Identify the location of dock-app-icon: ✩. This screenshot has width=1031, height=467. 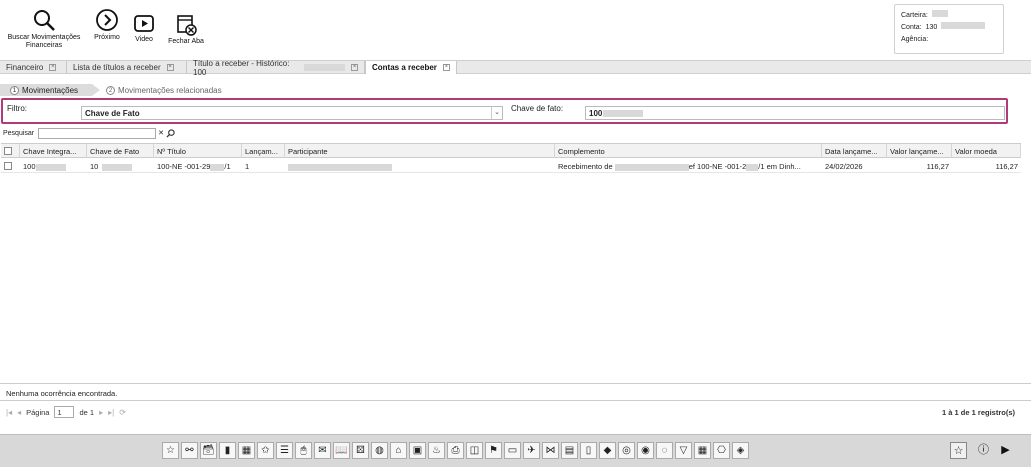
(265, 450).